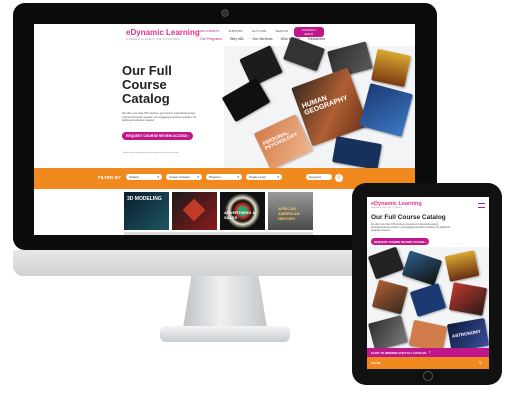 The image size is (510, 396). I want to click on top-link: SUPPORT, so click(235, 31).